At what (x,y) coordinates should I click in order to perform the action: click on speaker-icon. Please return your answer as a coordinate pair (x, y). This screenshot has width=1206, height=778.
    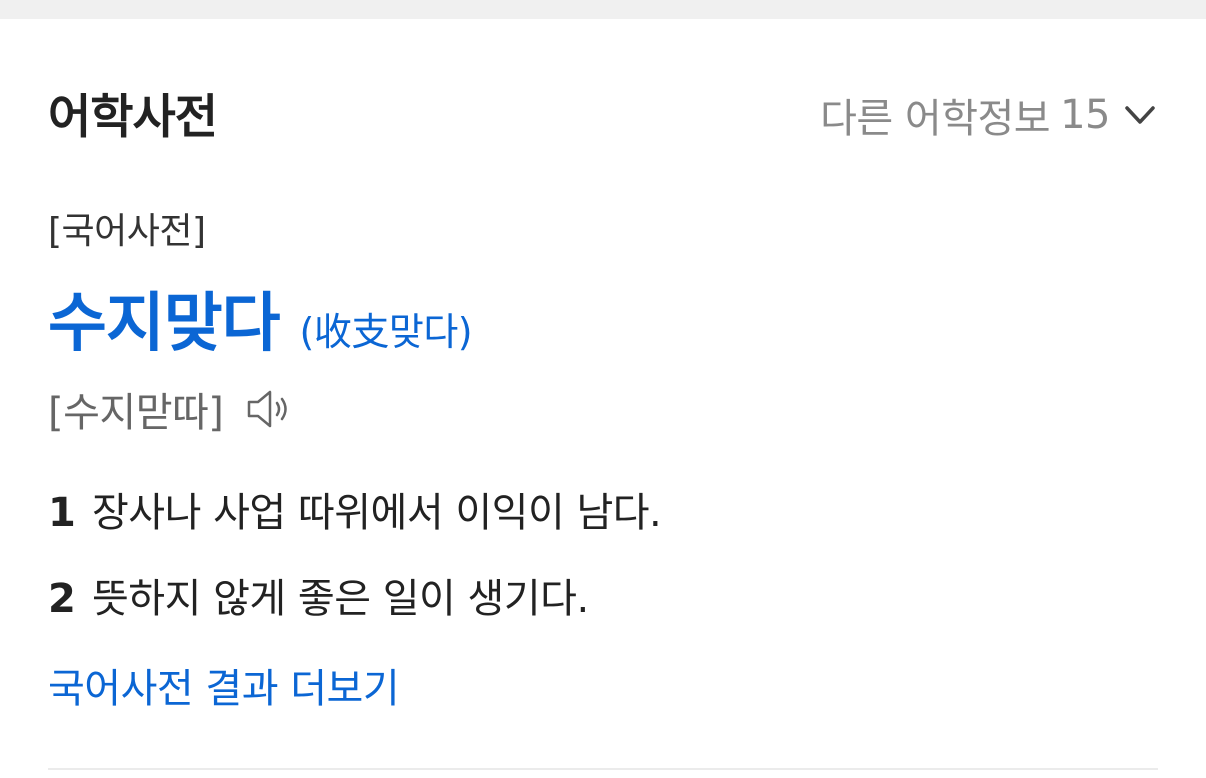
    Looking at the image, I should click on (271, 409).